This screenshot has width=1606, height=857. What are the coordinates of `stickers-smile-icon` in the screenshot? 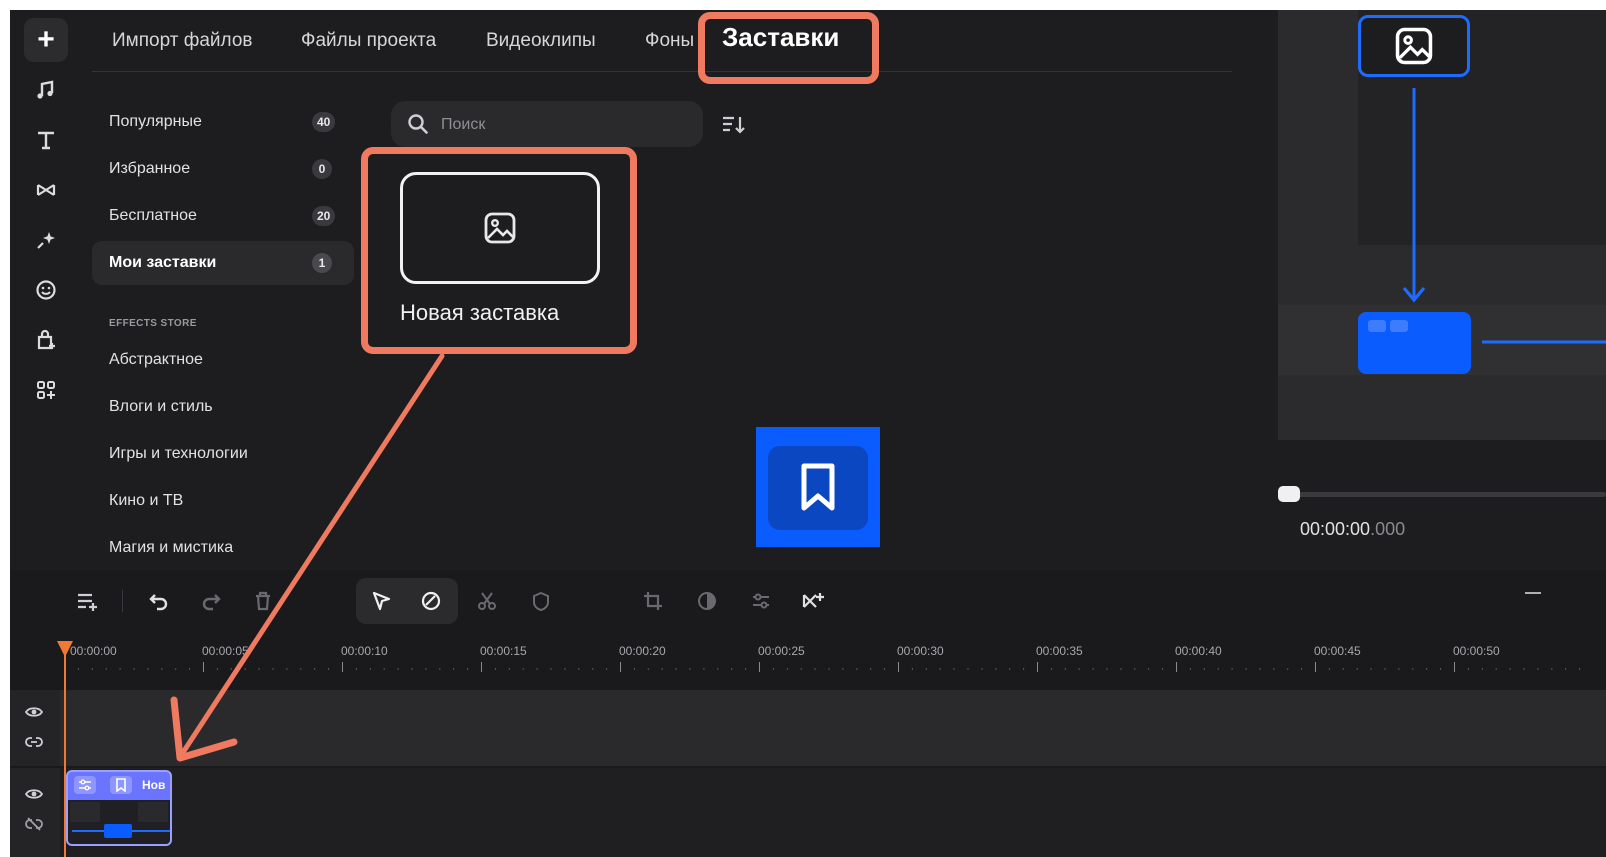 It's located at (46, 290).